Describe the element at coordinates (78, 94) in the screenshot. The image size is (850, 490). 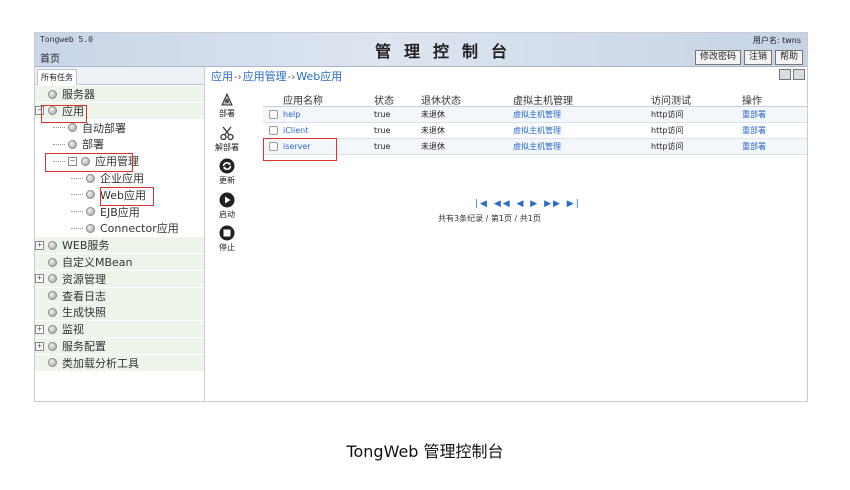
I see `tree-node-label: 服务器` at that location.